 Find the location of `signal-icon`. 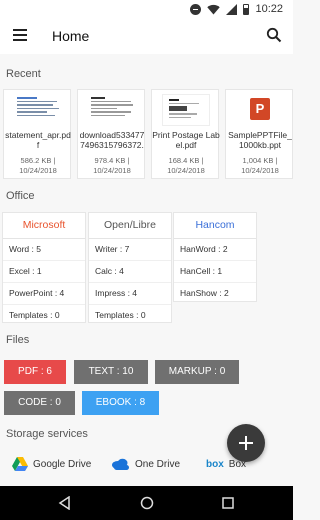

signal-icon is located at coordinates (232, 9).